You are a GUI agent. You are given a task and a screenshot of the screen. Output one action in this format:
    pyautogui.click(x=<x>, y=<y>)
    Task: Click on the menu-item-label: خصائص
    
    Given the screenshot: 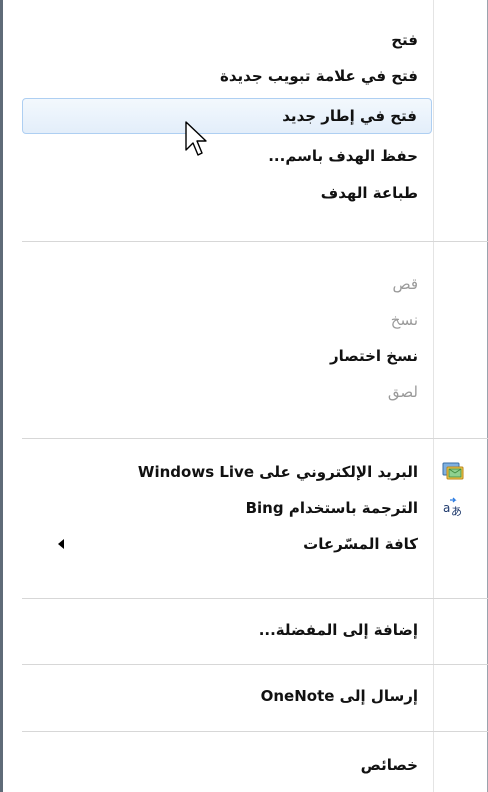 What is the action you would take?
    pyautogui.click(x=389, y=765)
    